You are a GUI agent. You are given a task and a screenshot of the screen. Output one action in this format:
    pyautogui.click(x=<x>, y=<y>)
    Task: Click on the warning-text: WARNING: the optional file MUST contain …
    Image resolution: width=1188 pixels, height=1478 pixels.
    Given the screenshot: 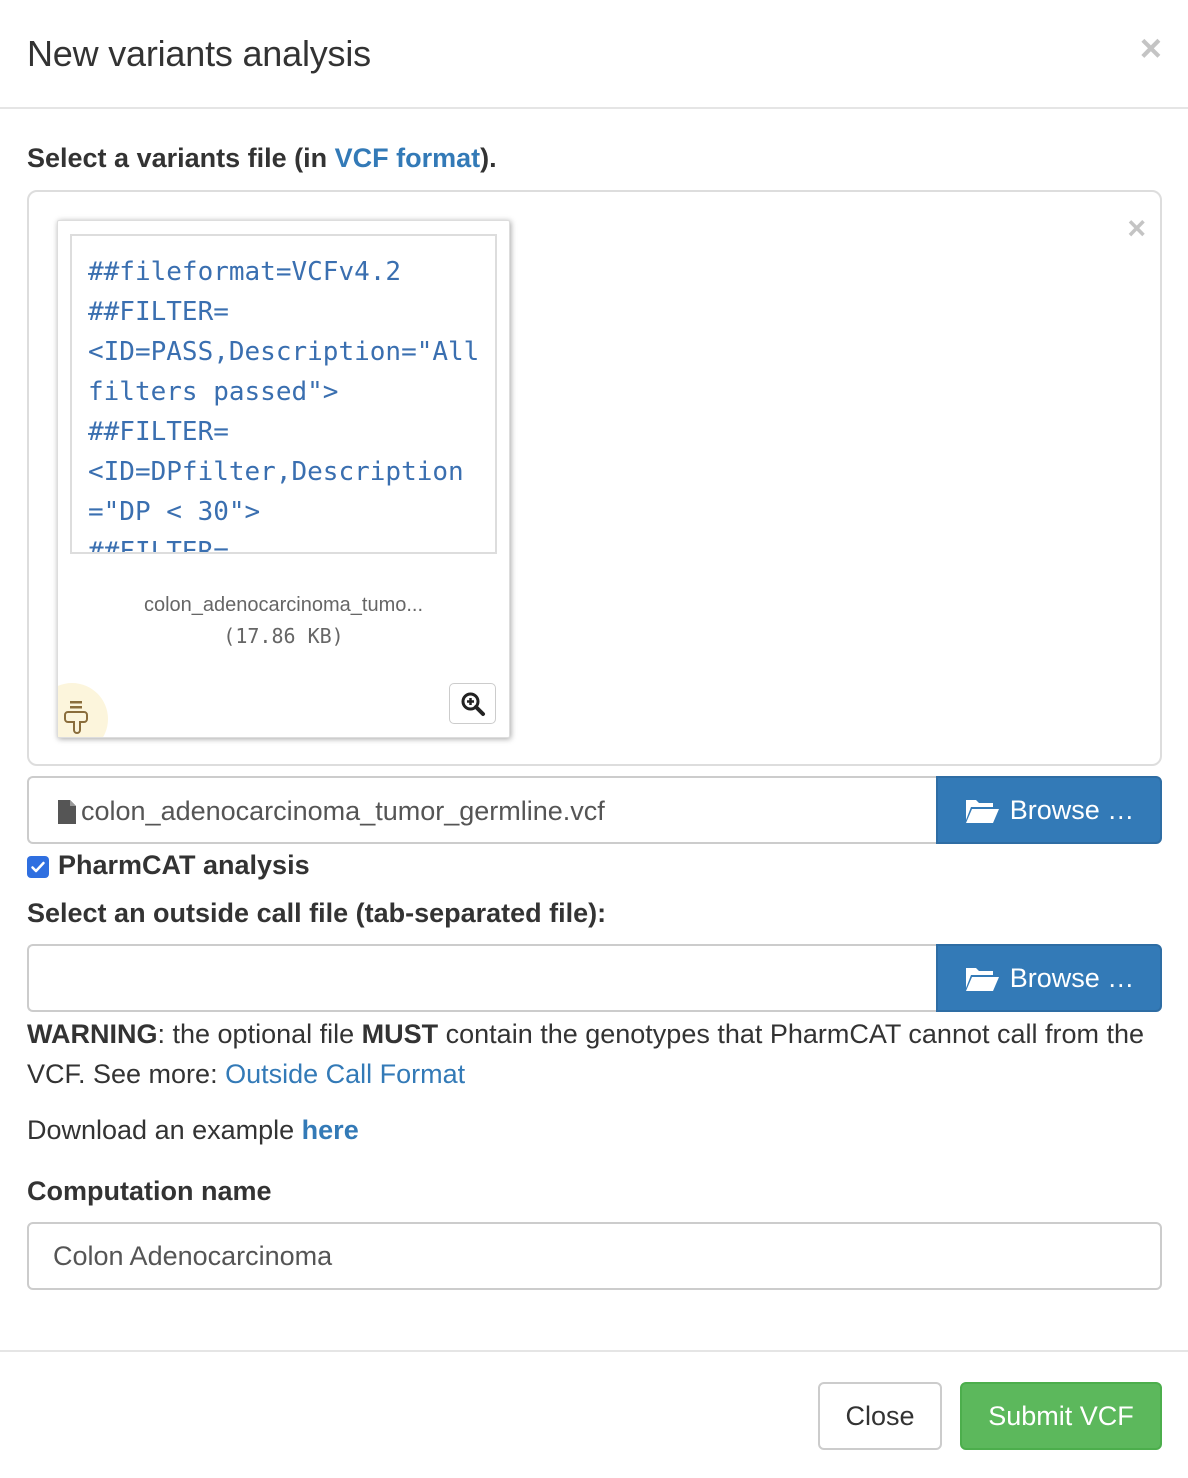 What is the action you would take?
    pyautogui.click(x=586, y=1054)
    